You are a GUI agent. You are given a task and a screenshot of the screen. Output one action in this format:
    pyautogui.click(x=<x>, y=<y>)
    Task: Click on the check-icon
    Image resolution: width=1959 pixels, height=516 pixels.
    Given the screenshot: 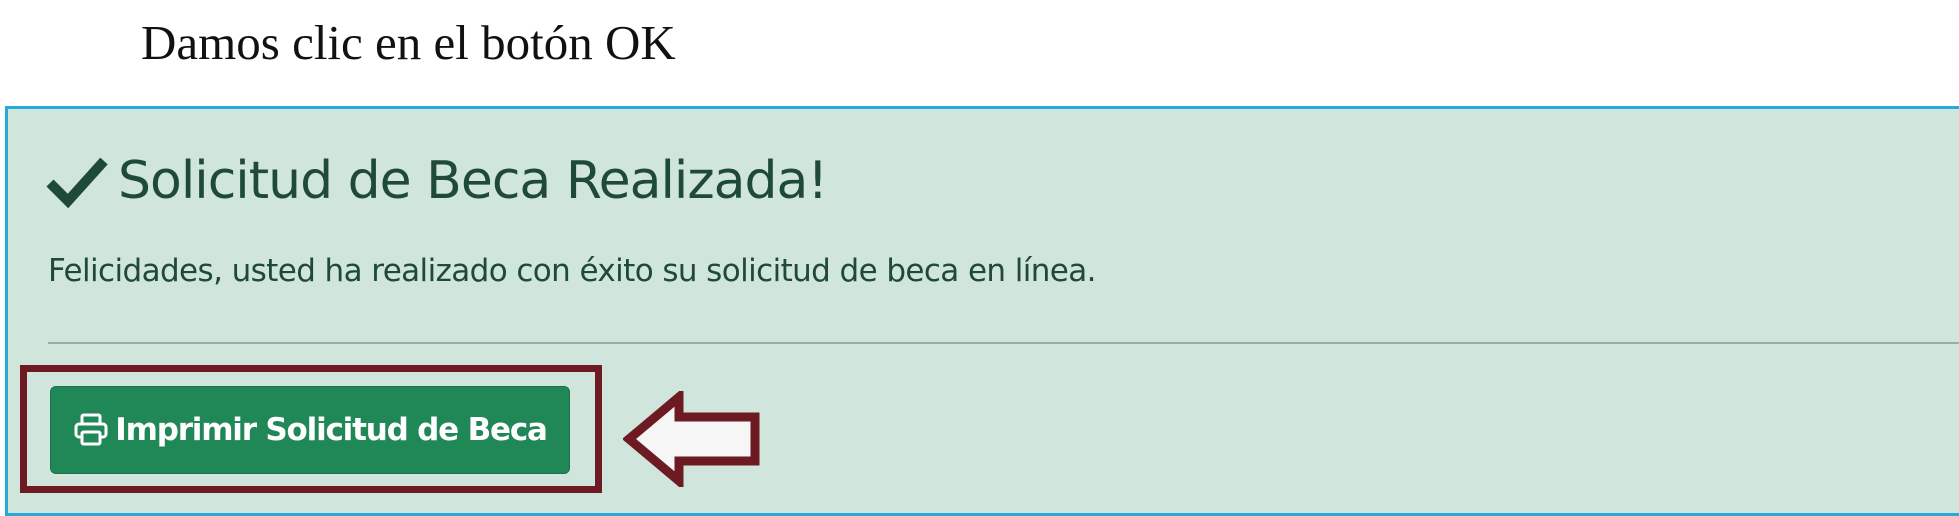 What is the action you would take?
    pyautogui.click(x=77, y=183)
    